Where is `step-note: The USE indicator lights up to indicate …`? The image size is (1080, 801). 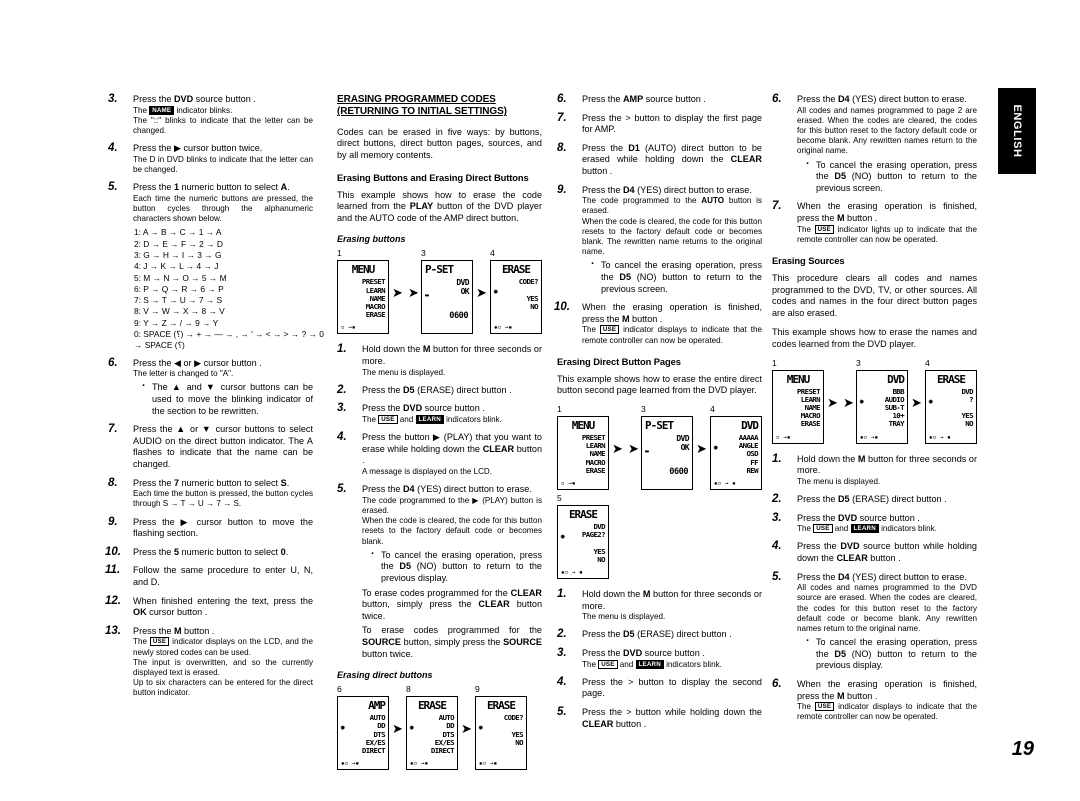 step-note: The USE indicator lights up to indicate … is located at coordinates (887, 234).